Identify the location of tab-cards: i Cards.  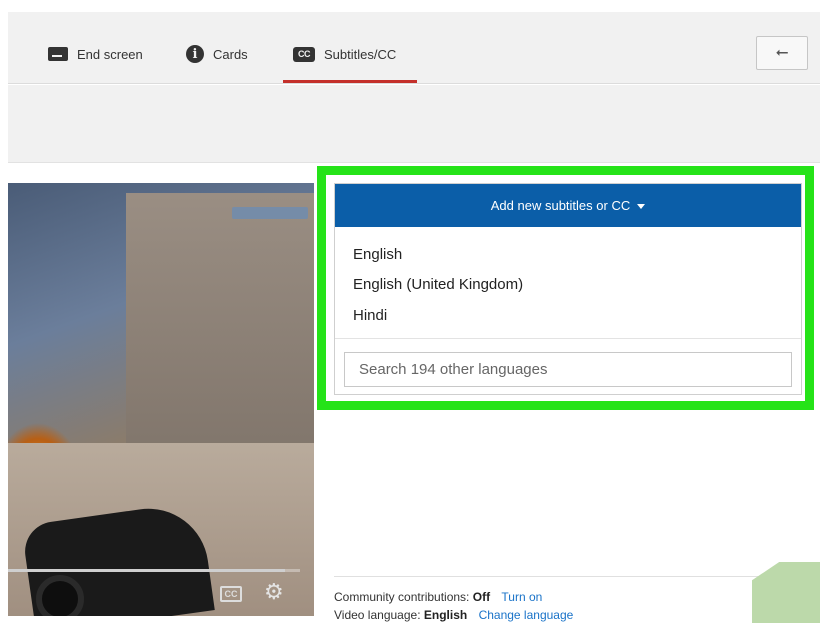
(217, 54).